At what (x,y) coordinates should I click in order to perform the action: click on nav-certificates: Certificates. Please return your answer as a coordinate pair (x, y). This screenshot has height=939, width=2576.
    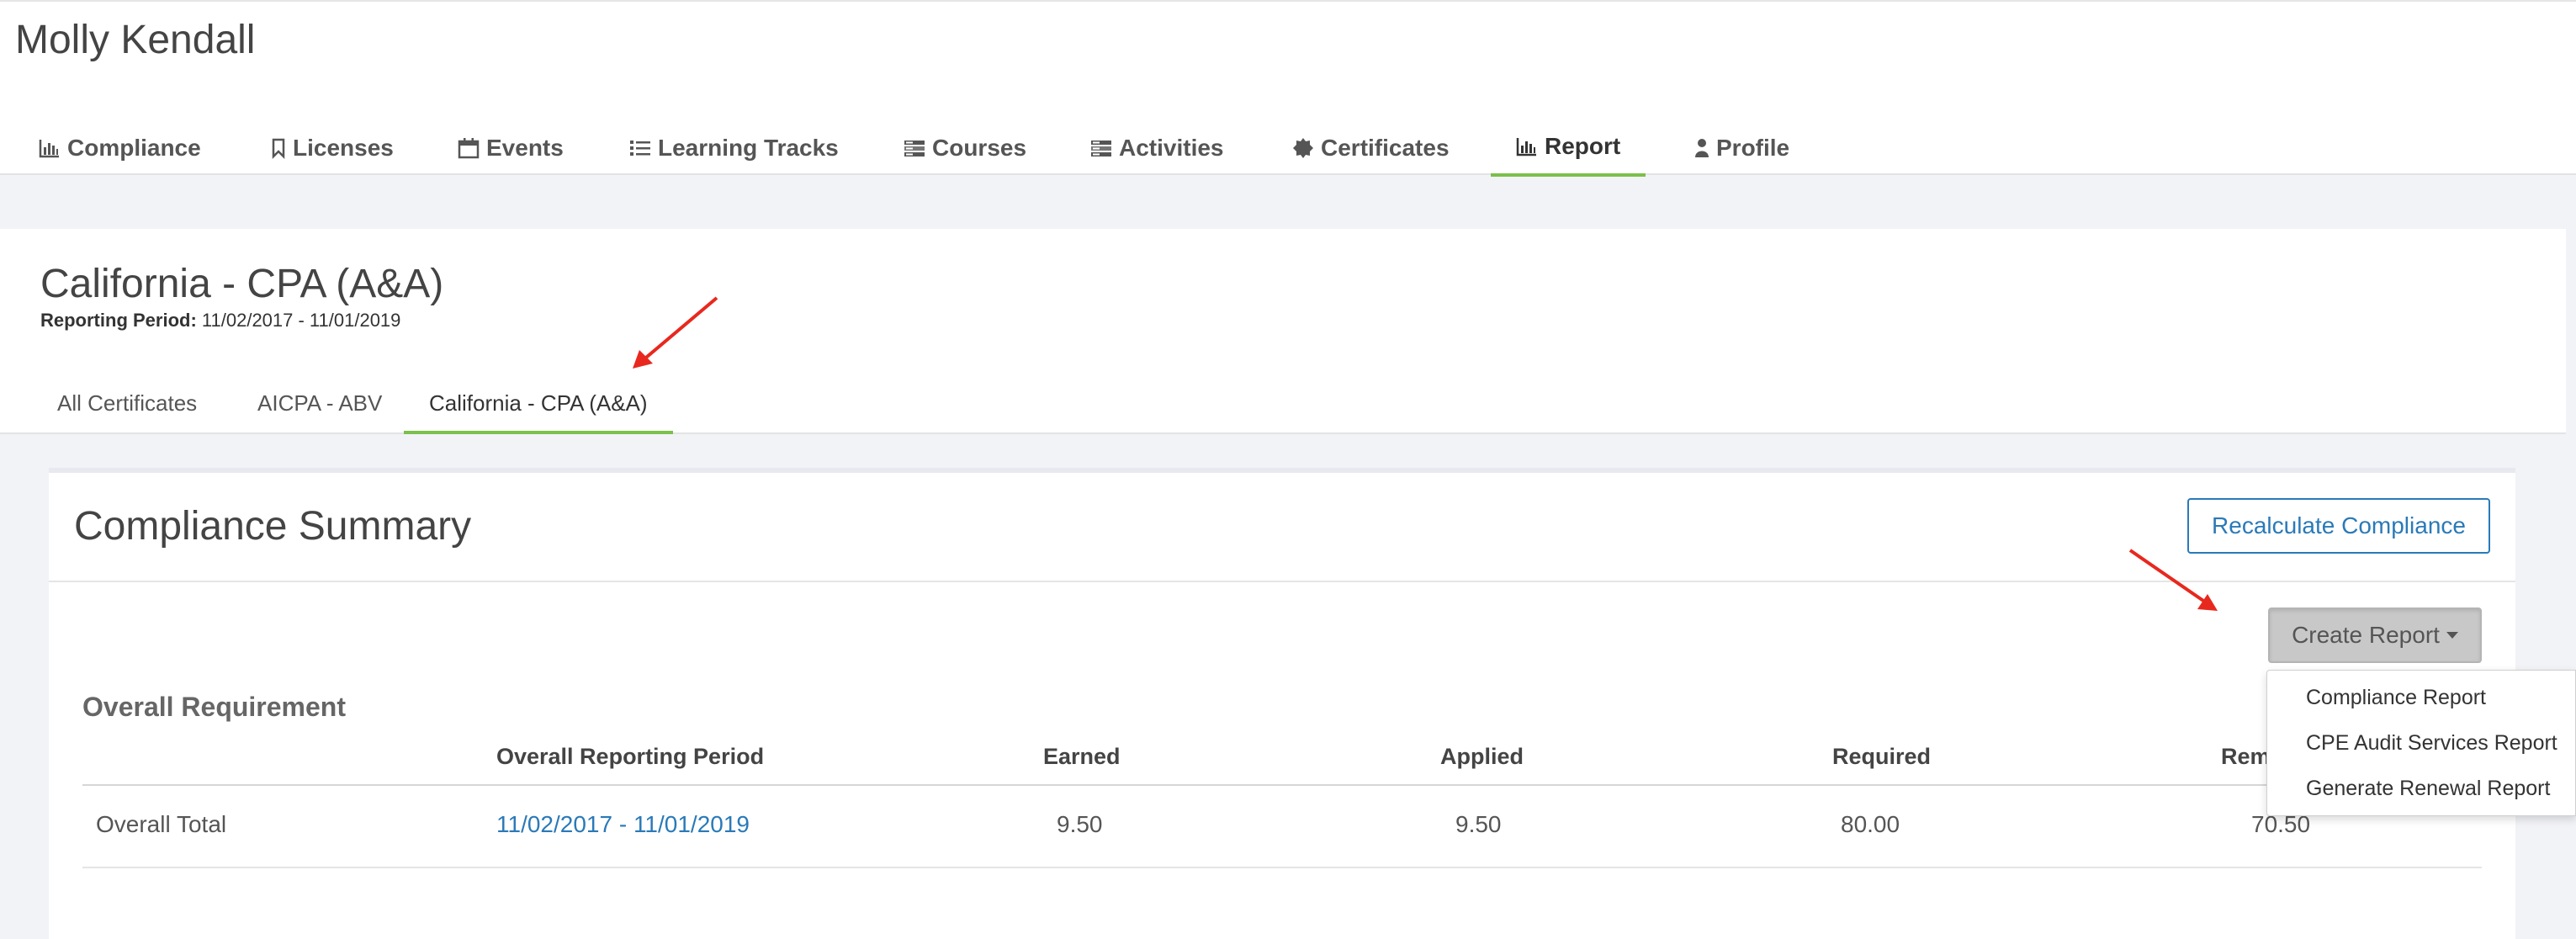
    Looking at the image, I should click on (1371, 148).